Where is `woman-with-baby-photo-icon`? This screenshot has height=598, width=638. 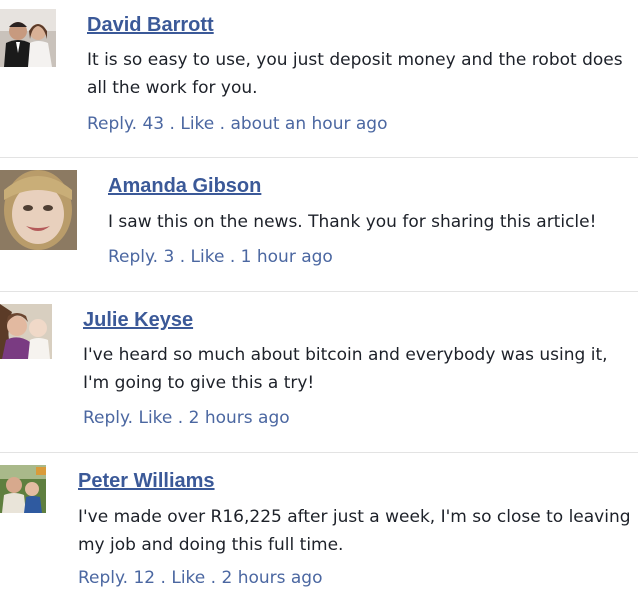 woman-with-baby-photo-icon is located at coordinates (26, 331).